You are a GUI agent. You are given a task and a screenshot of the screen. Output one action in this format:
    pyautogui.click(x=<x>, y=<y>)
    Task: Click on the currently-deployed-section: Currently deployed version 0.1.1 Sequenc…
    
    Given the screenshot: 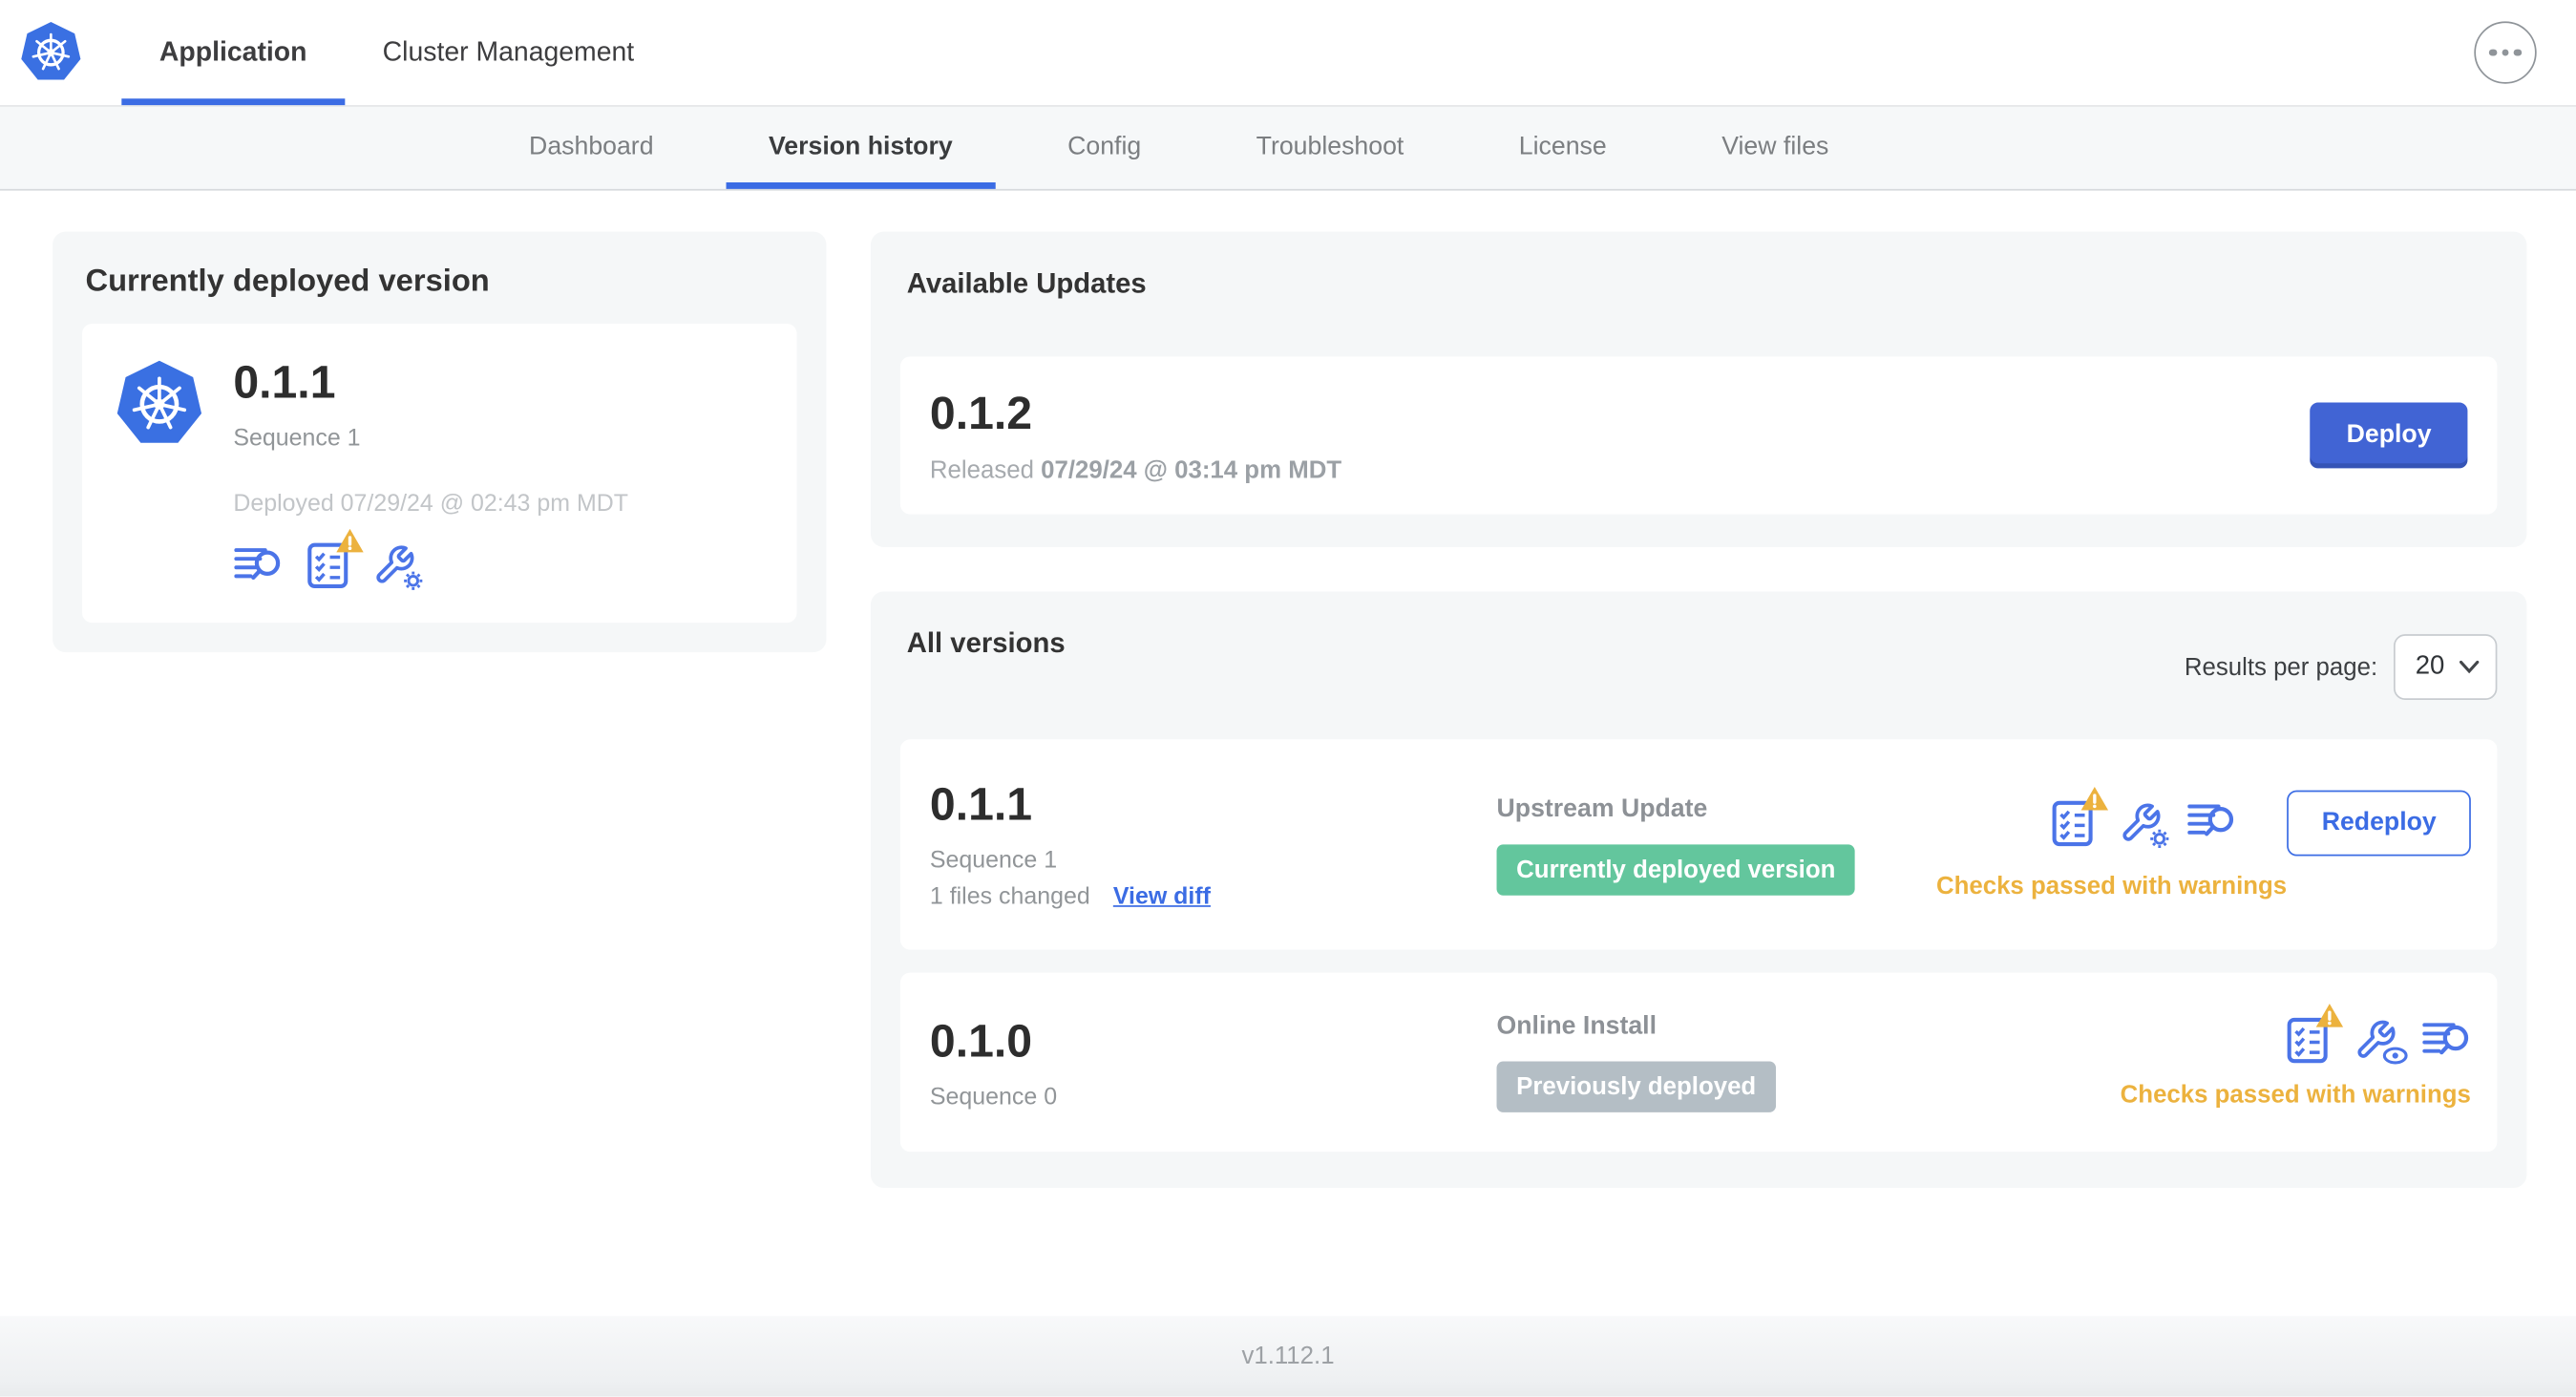 What is the action you would take?
    pyautogui.click(x=440, y=442)
    